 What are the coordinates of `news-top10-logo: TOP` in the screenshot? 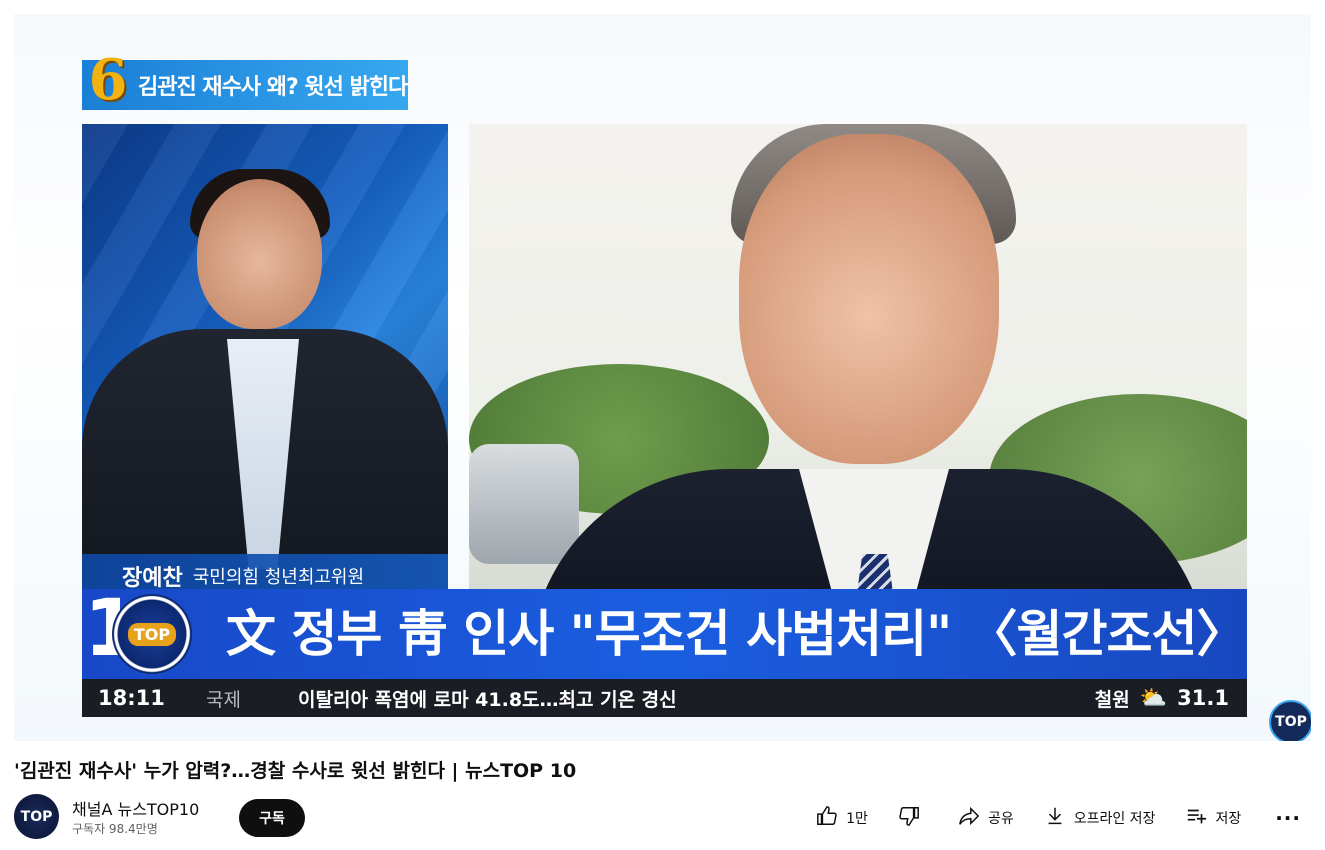 It's located at (152, 634).